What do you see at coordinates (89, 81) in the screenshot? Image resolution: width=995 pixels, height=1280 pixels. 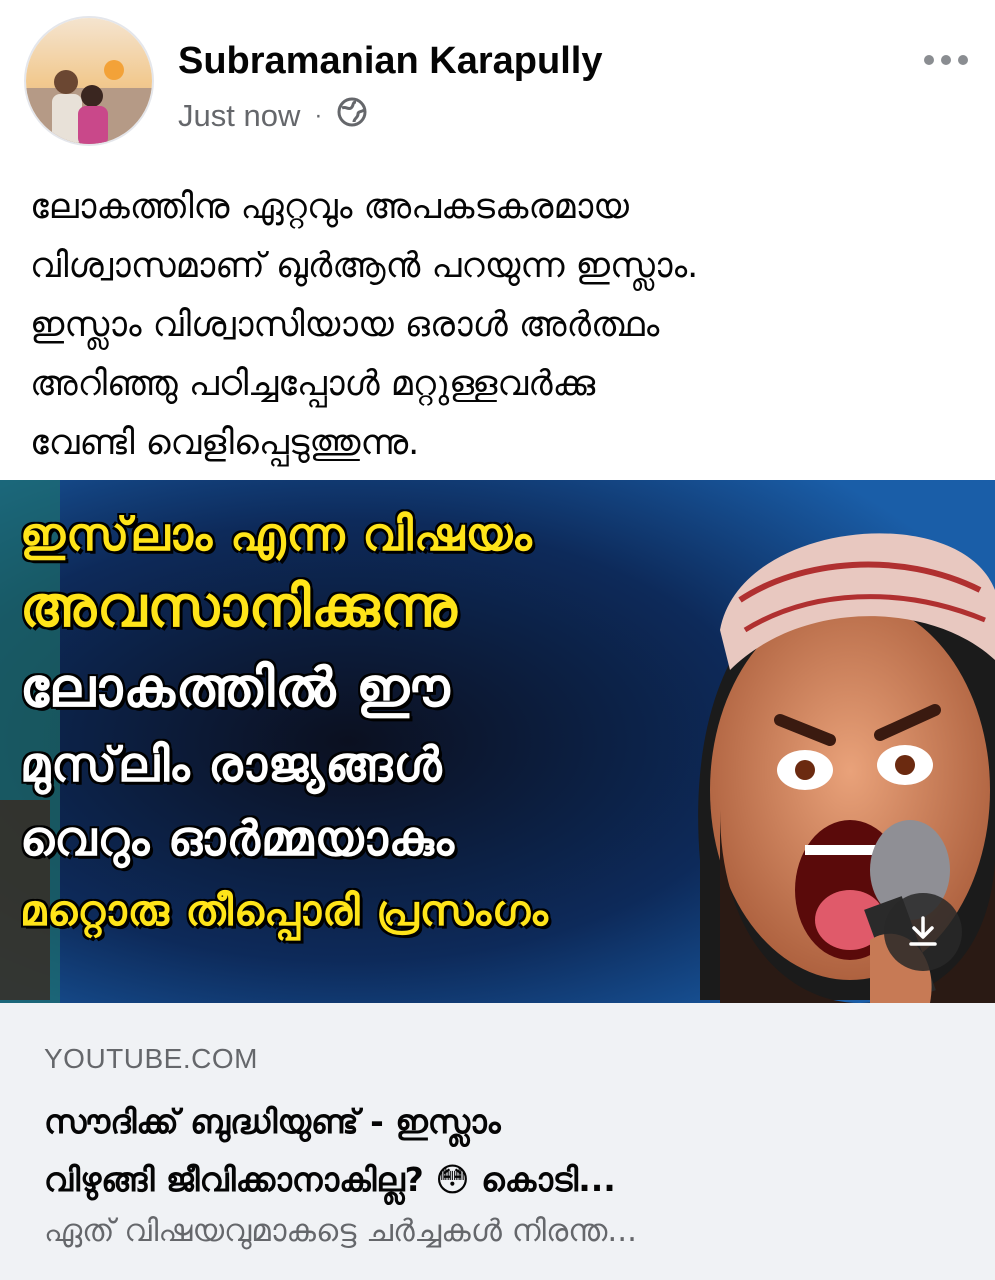 I see `author-avatar` at bounding box center [89, 81].